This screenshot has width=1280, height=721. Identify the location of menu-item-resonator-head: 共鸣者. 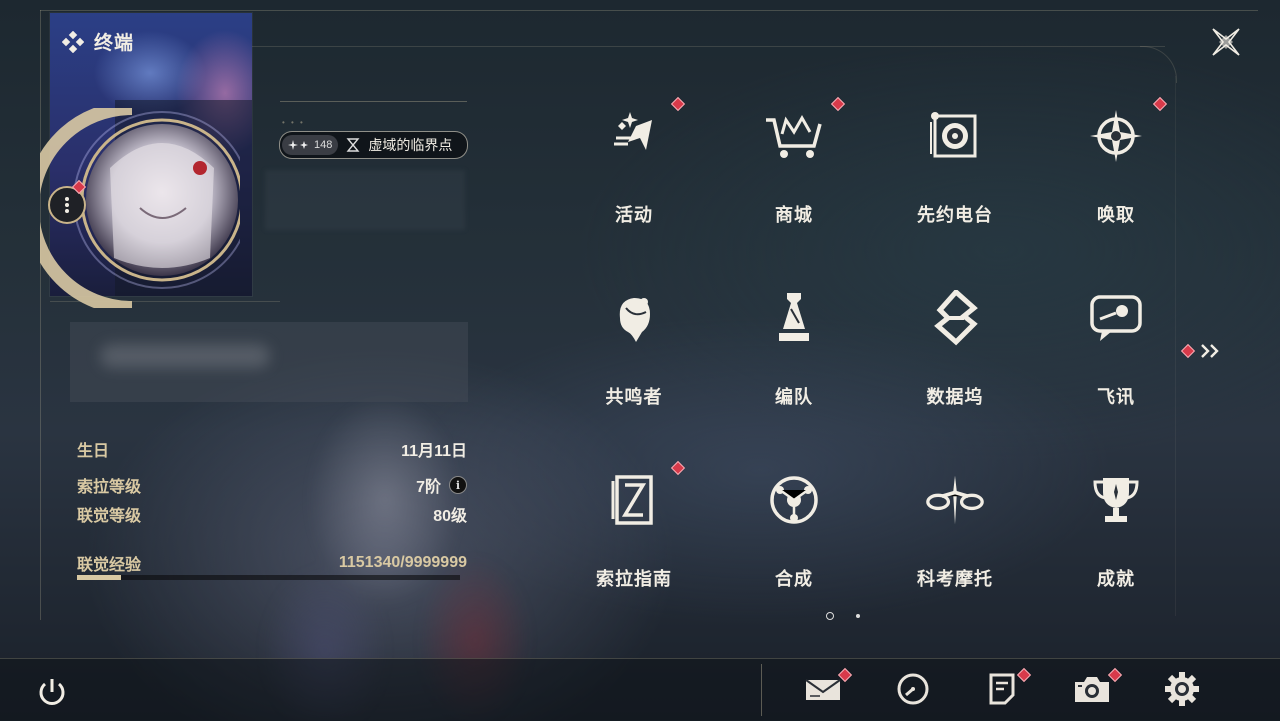
(634, 347).